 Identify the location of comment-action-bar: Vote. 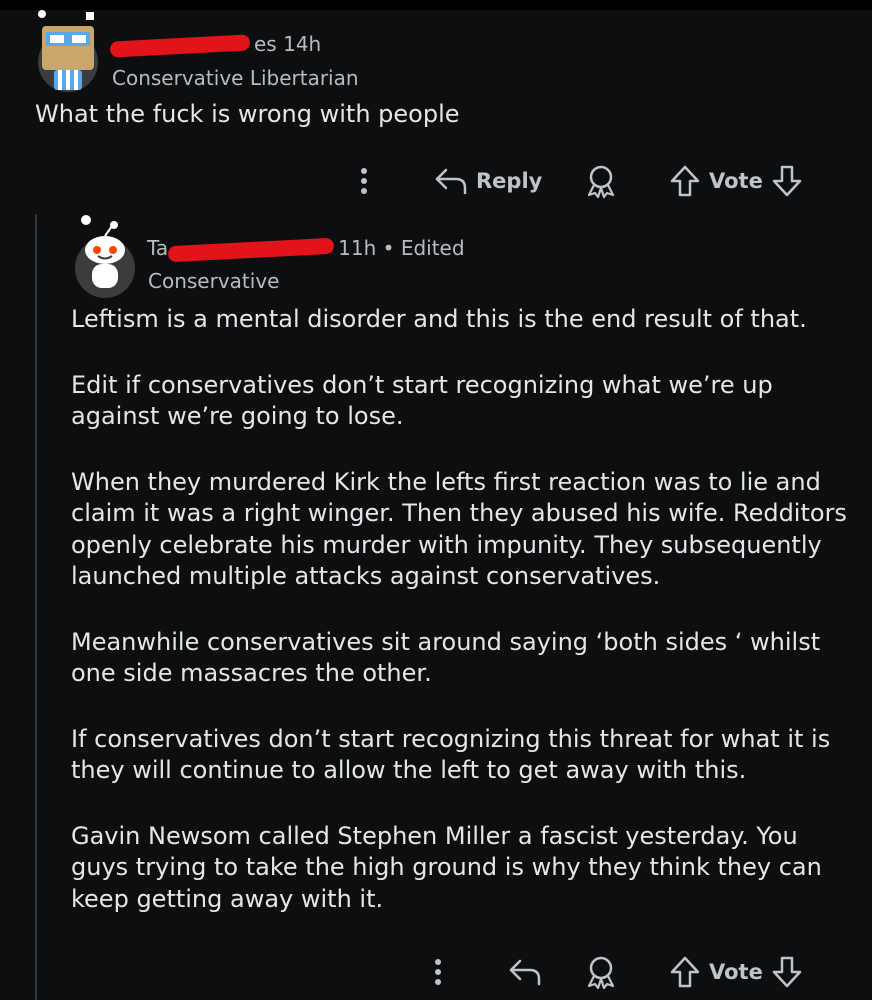
(436, 972).